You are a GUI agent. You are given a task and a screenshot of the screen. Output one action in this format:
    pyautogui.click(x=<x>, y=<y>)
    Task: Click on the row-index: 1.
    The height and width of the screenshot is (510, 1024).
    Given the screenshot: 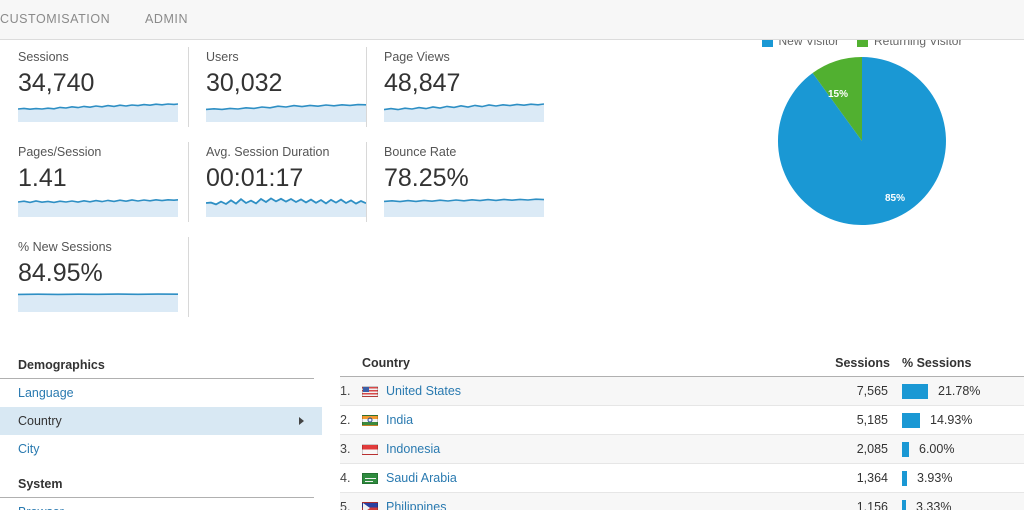 What is the action you would take?
    pyautogui.click(x=345, y=391)
    